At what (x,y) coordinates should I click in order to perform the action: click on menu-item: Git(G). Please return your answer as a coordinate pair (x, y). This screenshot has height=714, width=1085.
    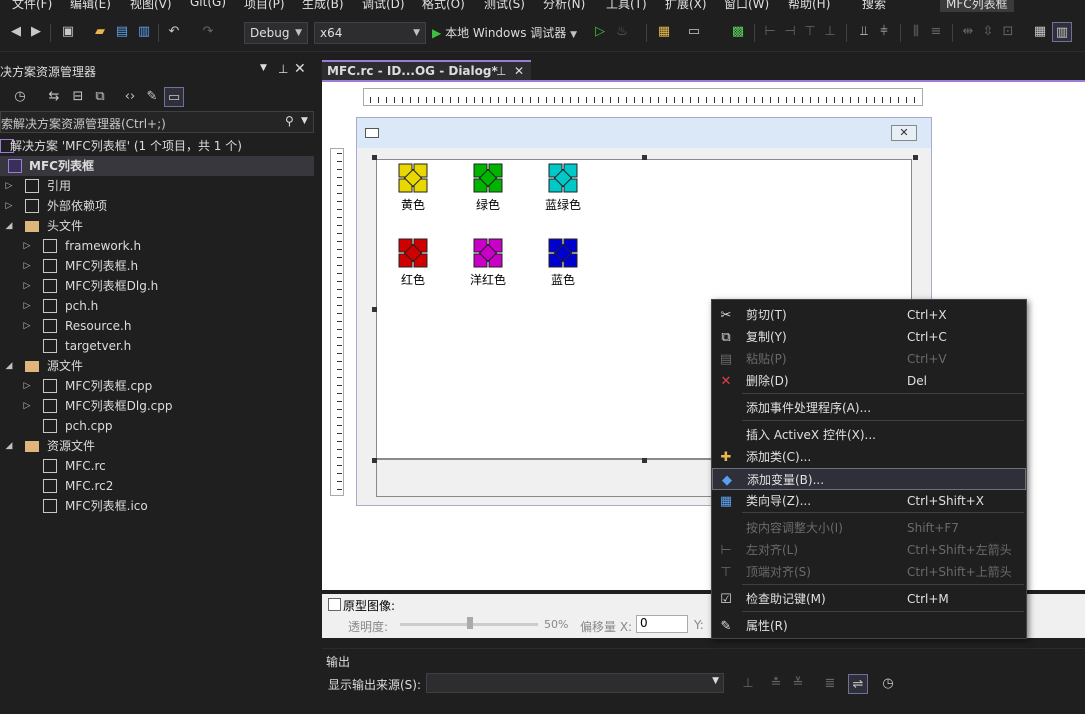
    Looking at the image, I should click on (208, 4).